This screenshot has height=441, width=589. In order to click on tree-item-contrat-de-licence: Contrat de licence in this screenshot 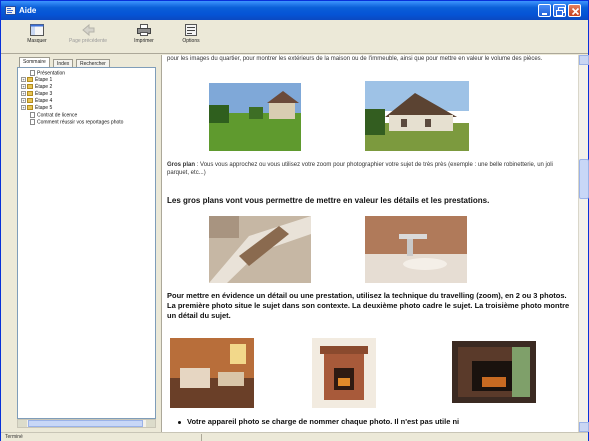, I will do `click(53, 115)`.